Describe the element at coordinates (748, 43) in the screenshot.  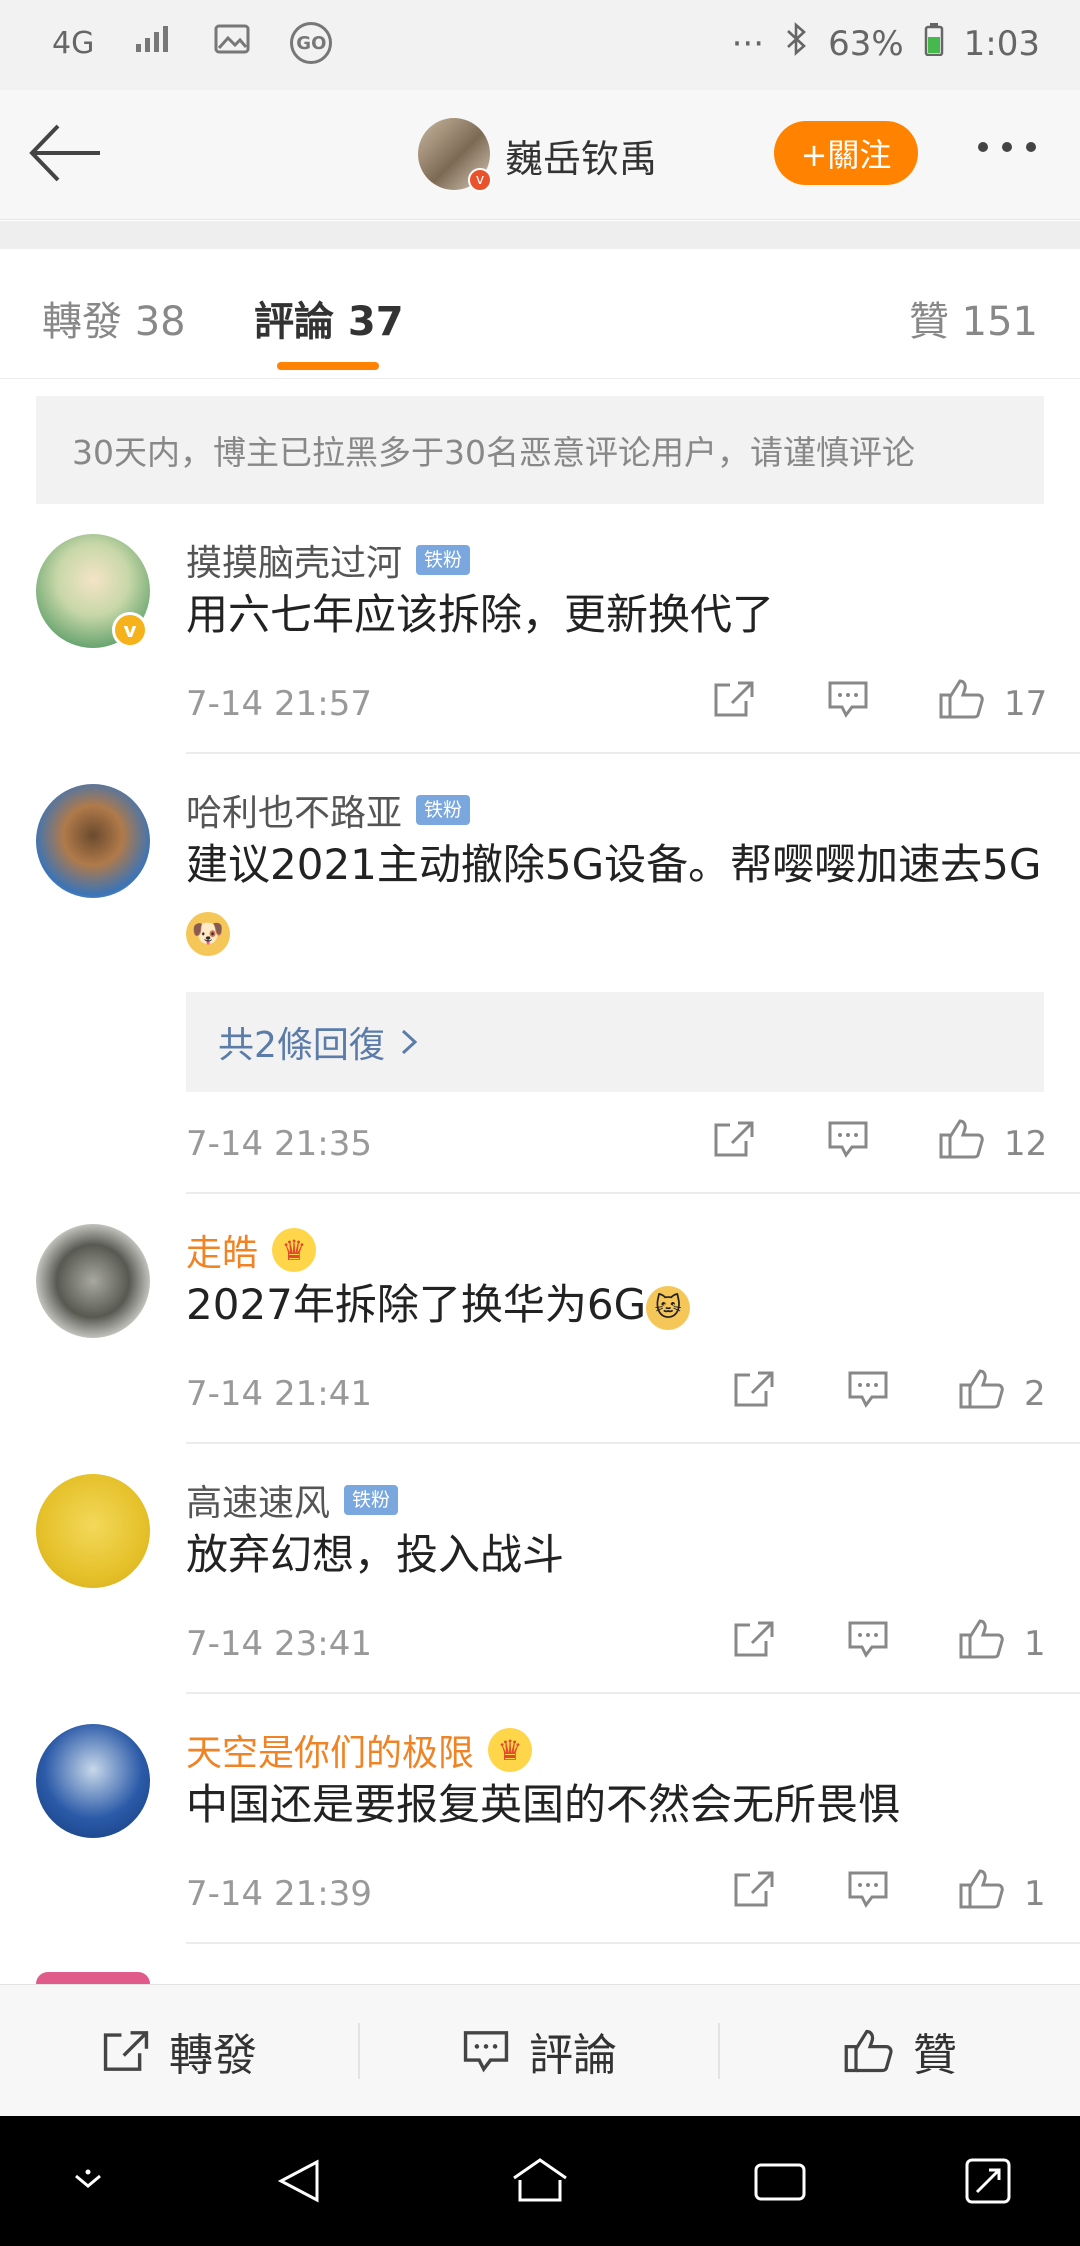
I see `more-status-icon: ···` at that location.